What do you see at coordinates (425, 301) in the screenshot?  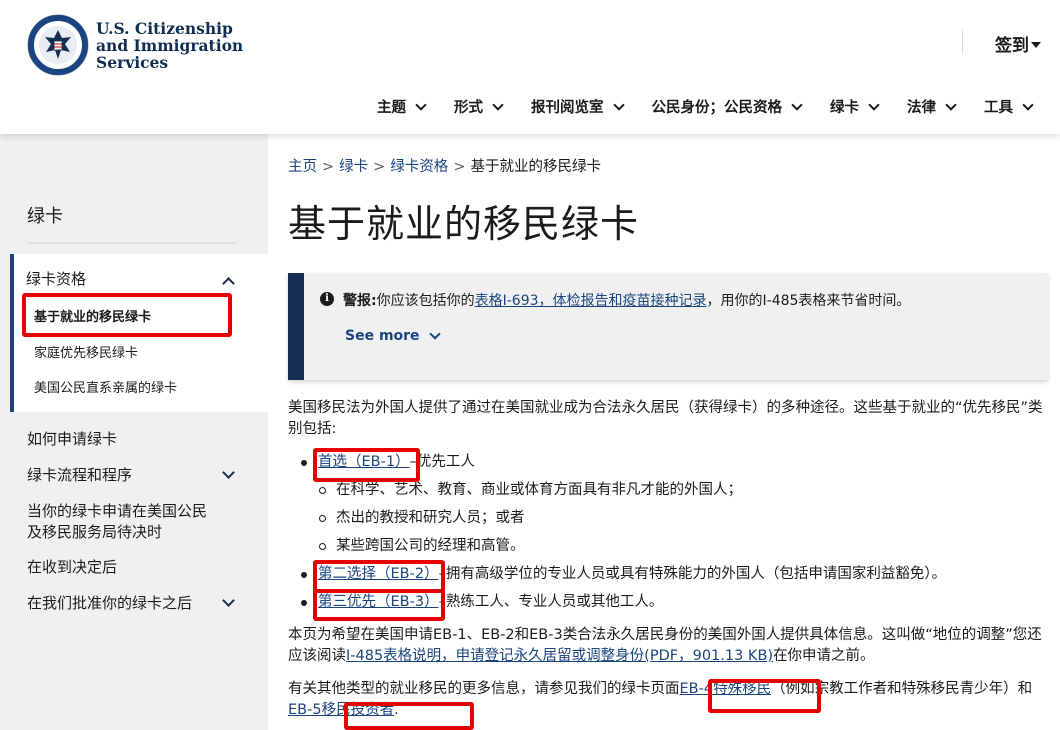 I see `alert-text-before: 你应该包括你的` at bounding box center [425, 301].